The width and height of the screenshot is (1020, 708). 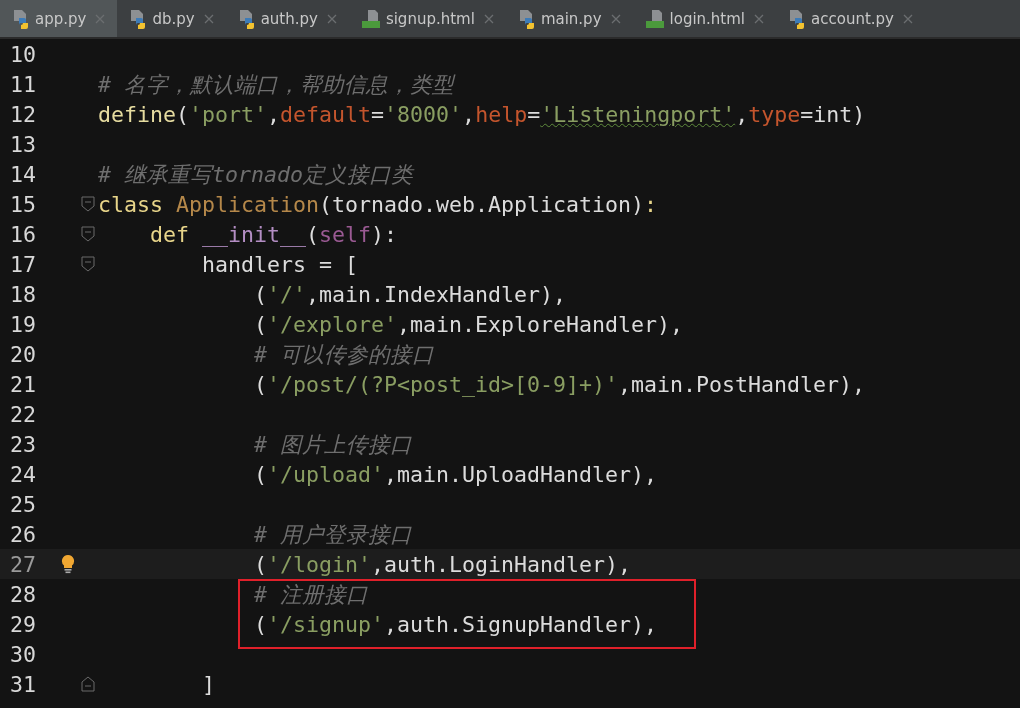 What do you see at coordinates (23, 204) in the screenshot?
I see `line-number: 15` at bounding box center [23, 204].